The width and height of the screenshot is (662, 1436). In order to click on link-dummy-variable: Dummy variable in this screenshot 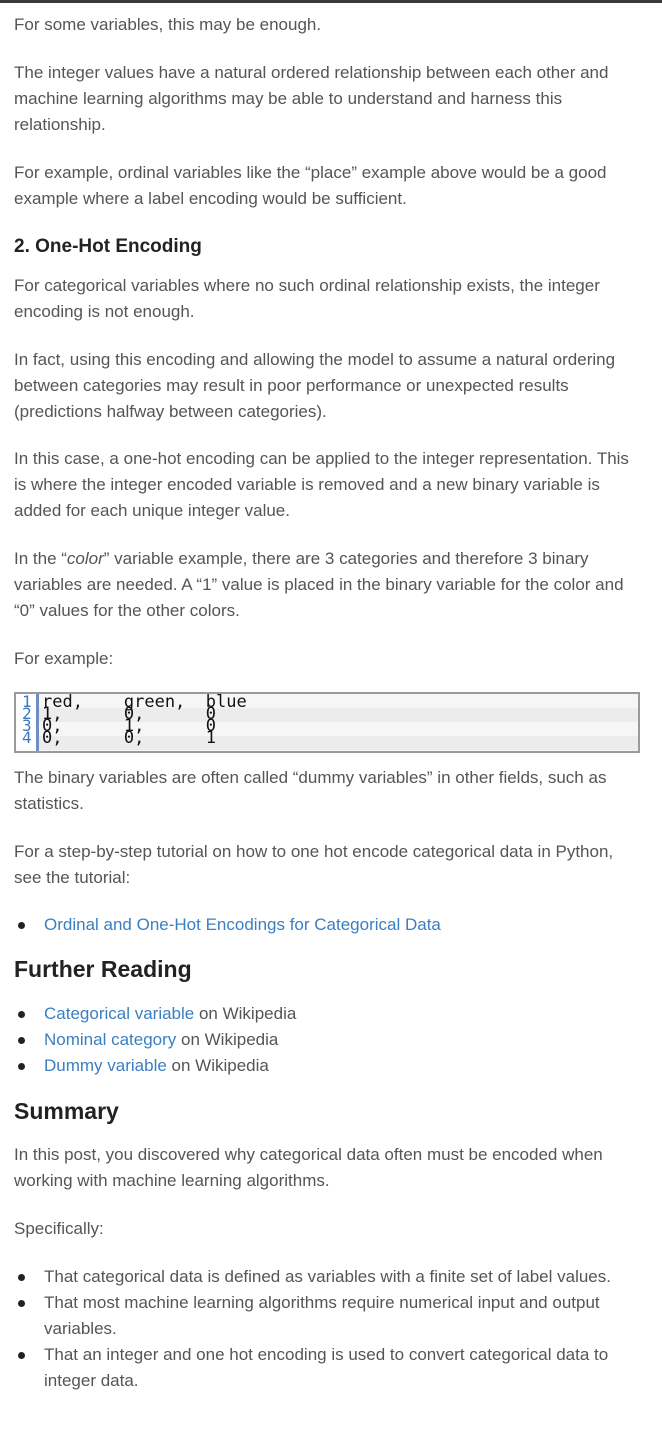, I will do `click(105, 1065)`.